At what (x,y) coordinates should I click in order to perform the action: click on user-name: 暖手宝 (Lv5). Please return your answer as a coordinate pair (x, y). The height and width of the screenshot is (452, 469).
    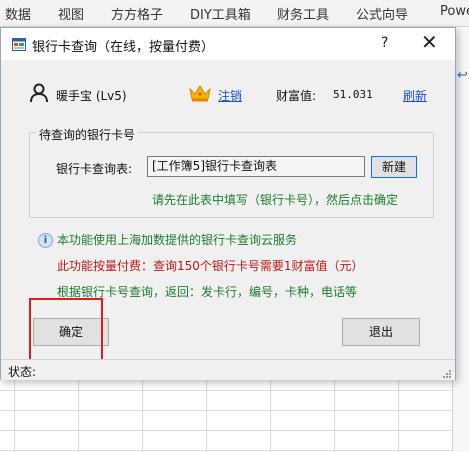
    Looking at the image, I should click on (91, 96).